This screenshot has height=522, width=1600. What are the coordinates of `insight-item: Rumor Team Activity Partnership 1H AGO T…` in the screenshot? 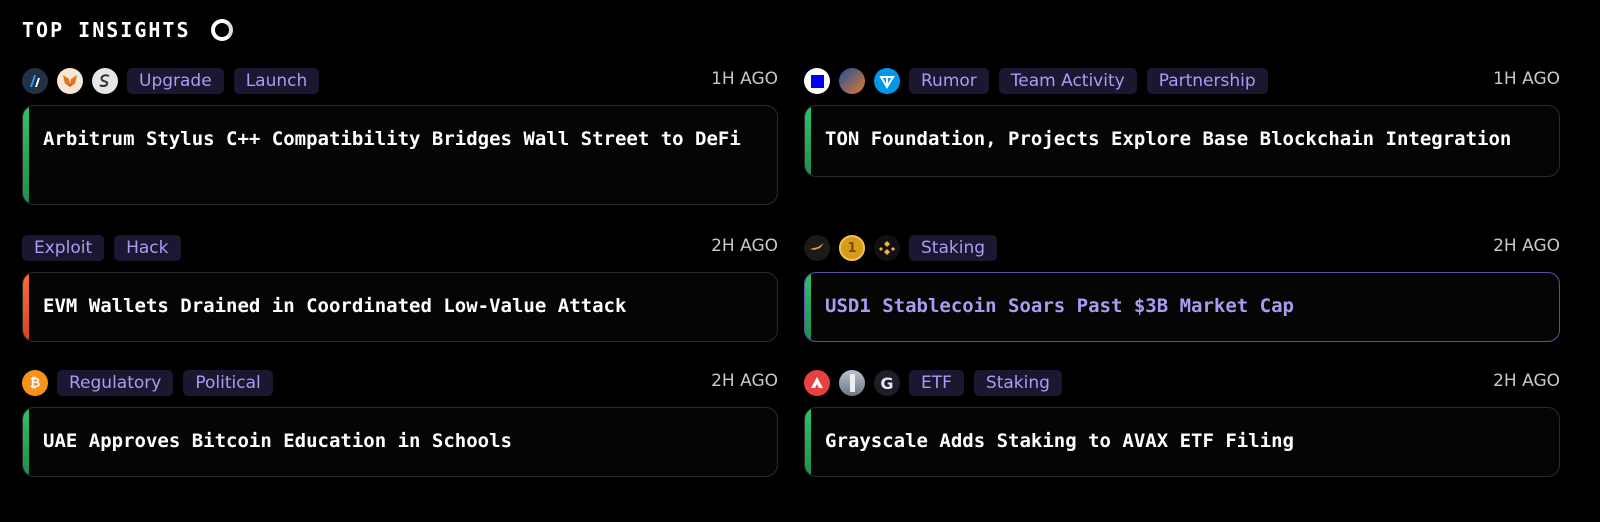 It's located at (1182, 122).